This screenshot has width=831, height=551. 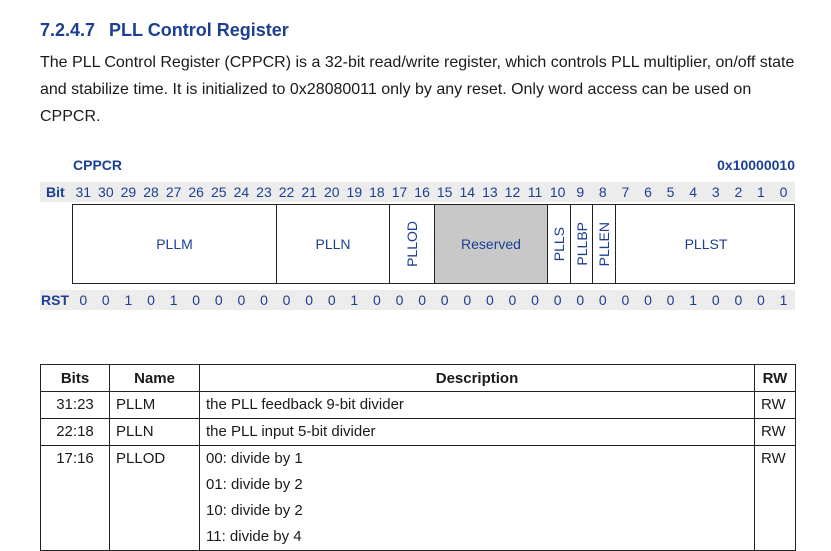 What do you see at coordinates (305, 404) in the screenshot?
I see `description-line: the PLL feedback 9-bit divider` at bounding box center [305, 404].